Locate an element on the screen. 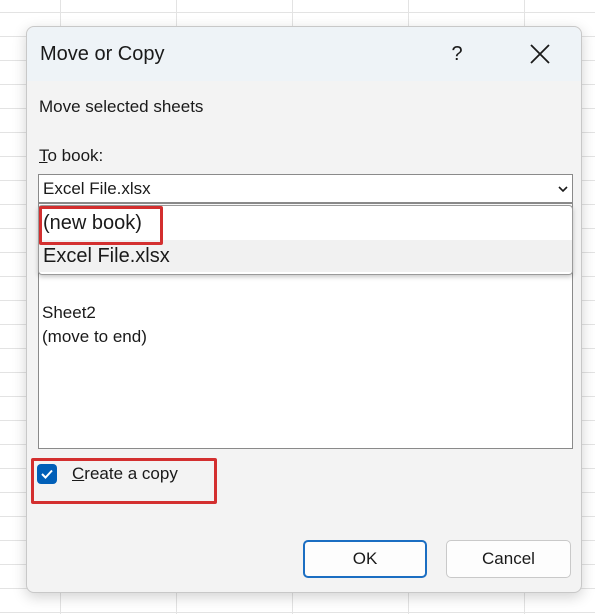 The width and height of the screenshot is (595, 614). to-book-label: To book: is located at coordinates (71, 156).